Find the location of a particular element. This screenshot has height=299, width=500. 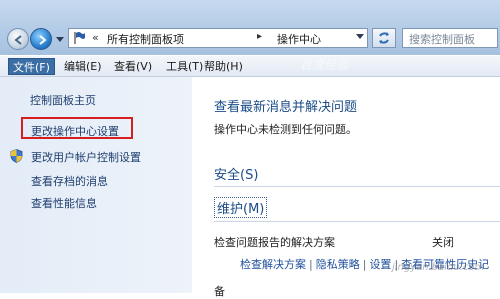

menu-file: 文件(F) is located at coordinates (31, 66).